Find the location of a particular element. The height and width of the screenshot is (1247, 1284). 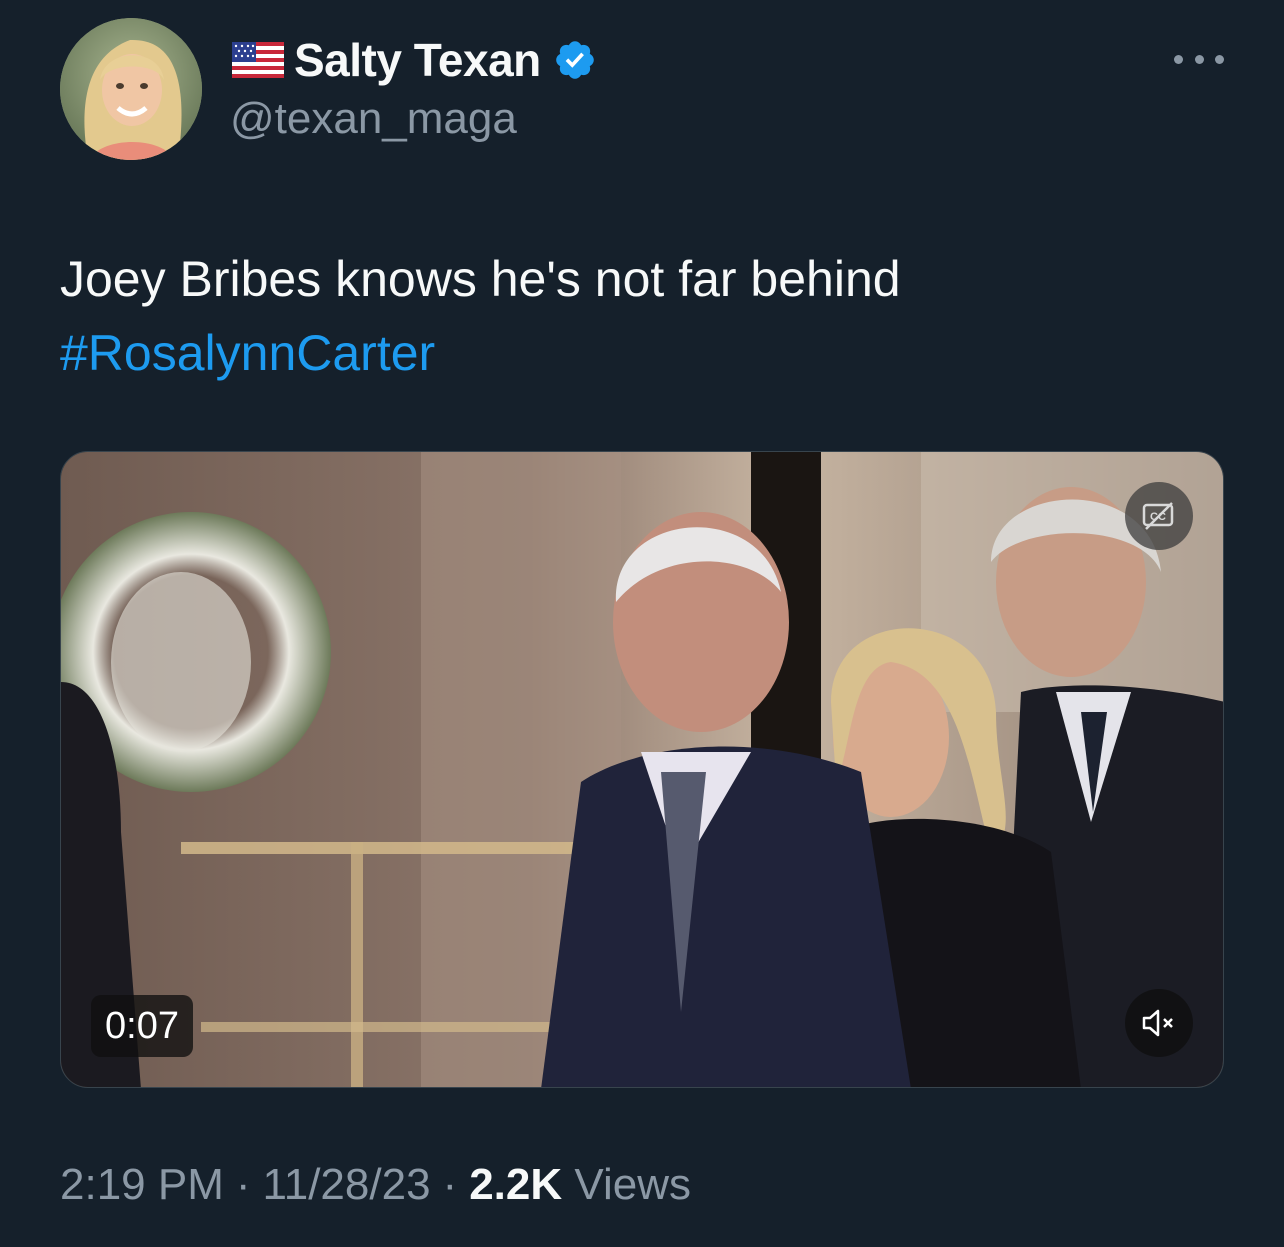

closed-captions-icon: CC is located at coordinates (1159, 516).